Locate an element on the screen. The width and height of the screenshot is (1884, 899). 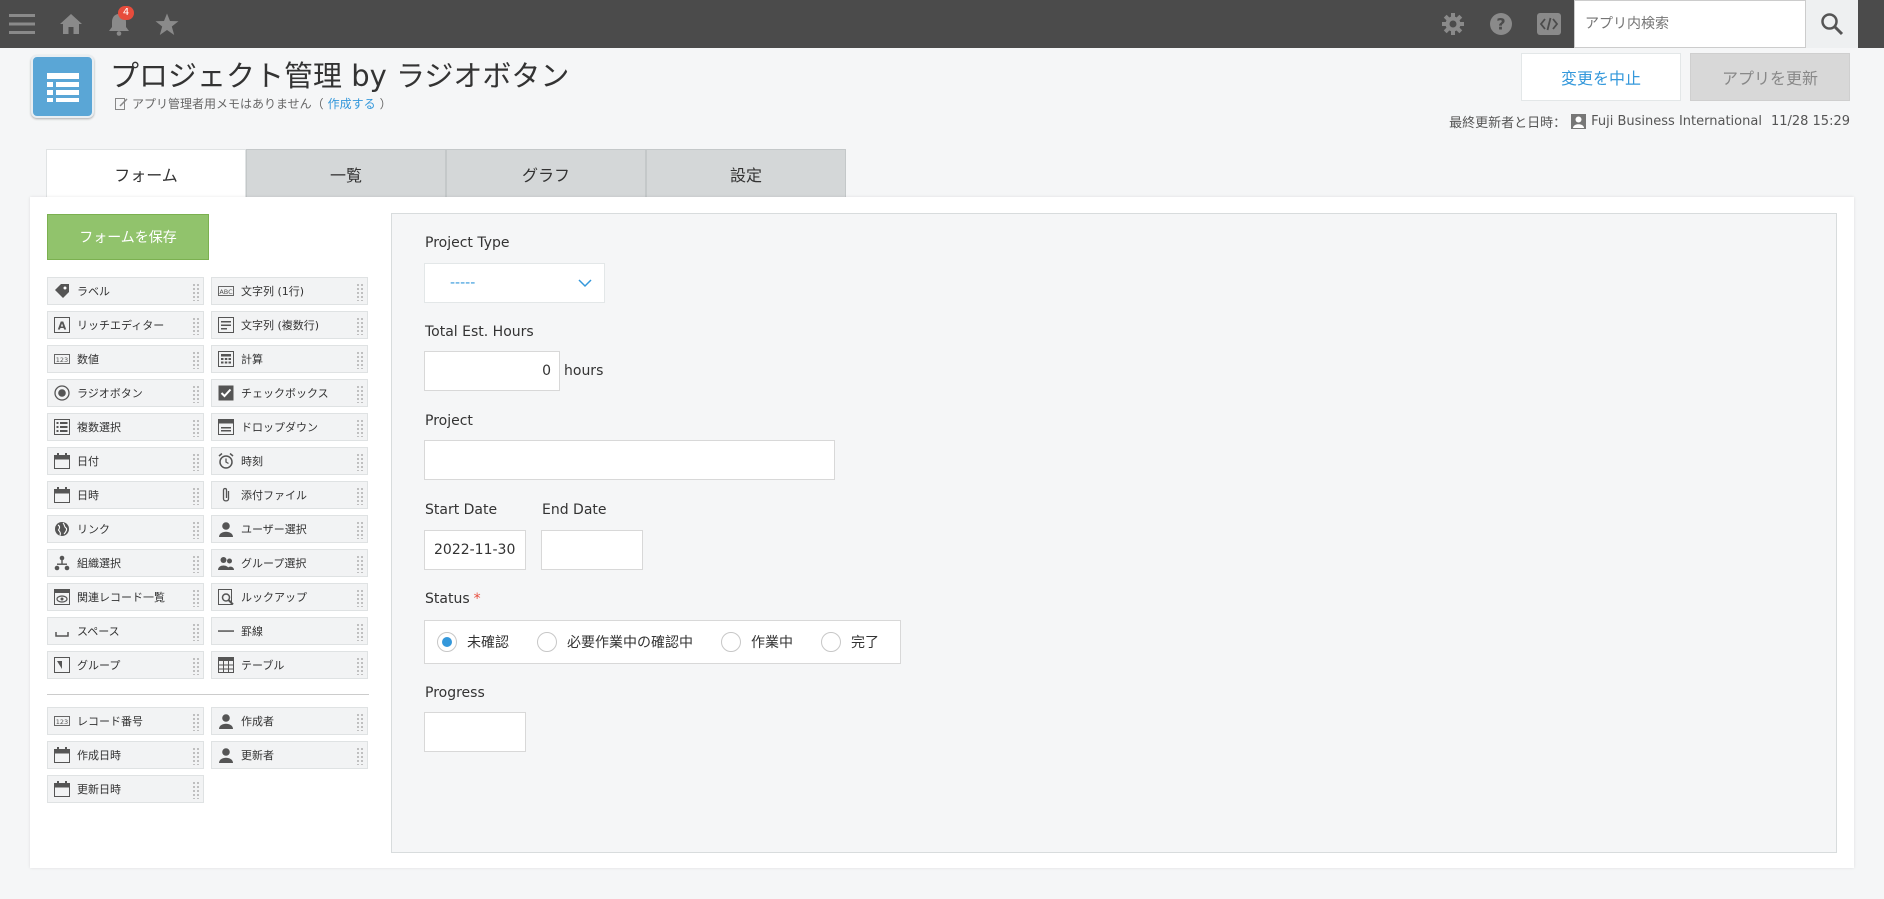
palette-item: 添付ファイル is located at coordinates (289, 495).